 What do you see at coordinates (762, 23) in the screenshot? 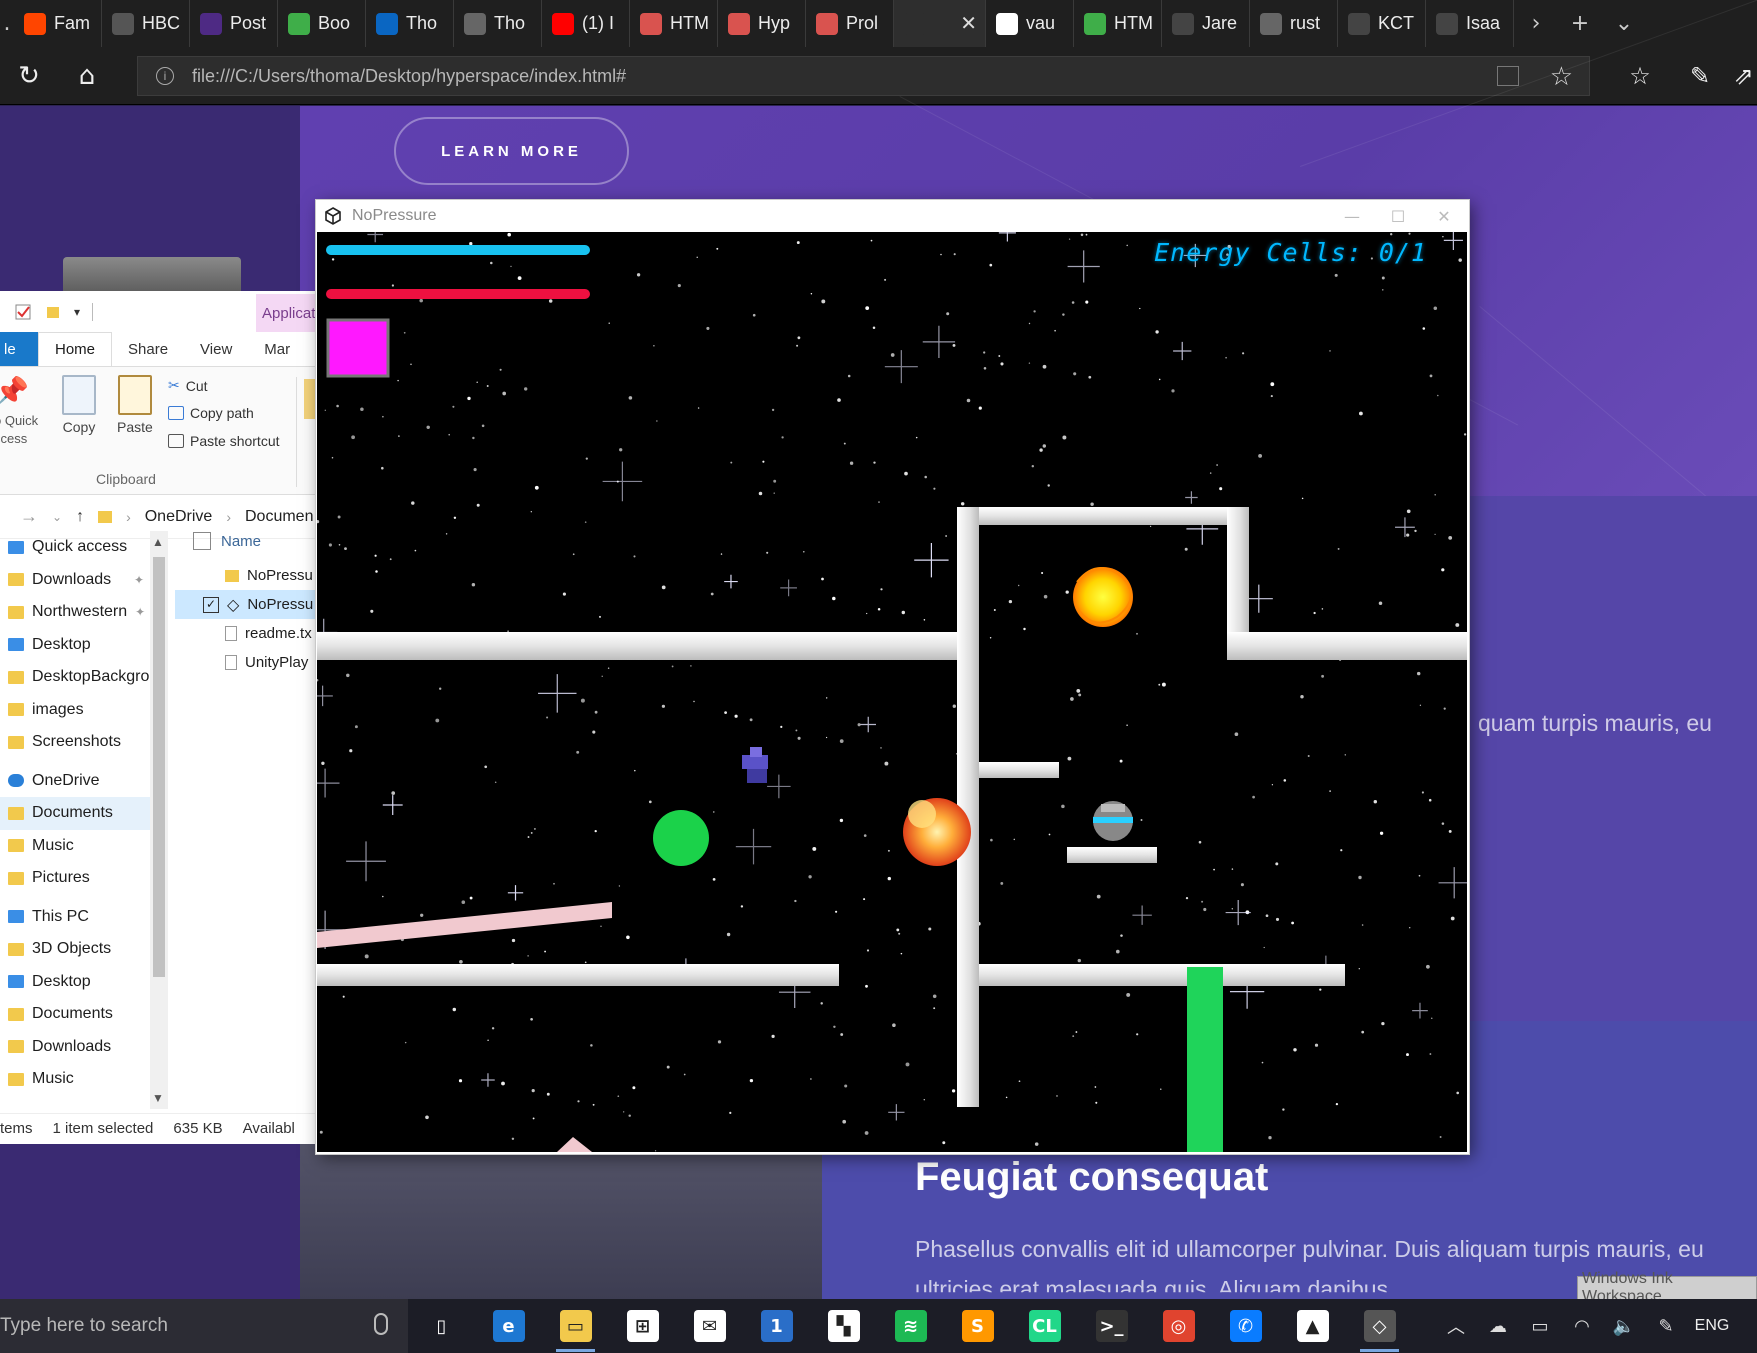
I see `browser-tab: Hyp` at bounding box center [762, 23].